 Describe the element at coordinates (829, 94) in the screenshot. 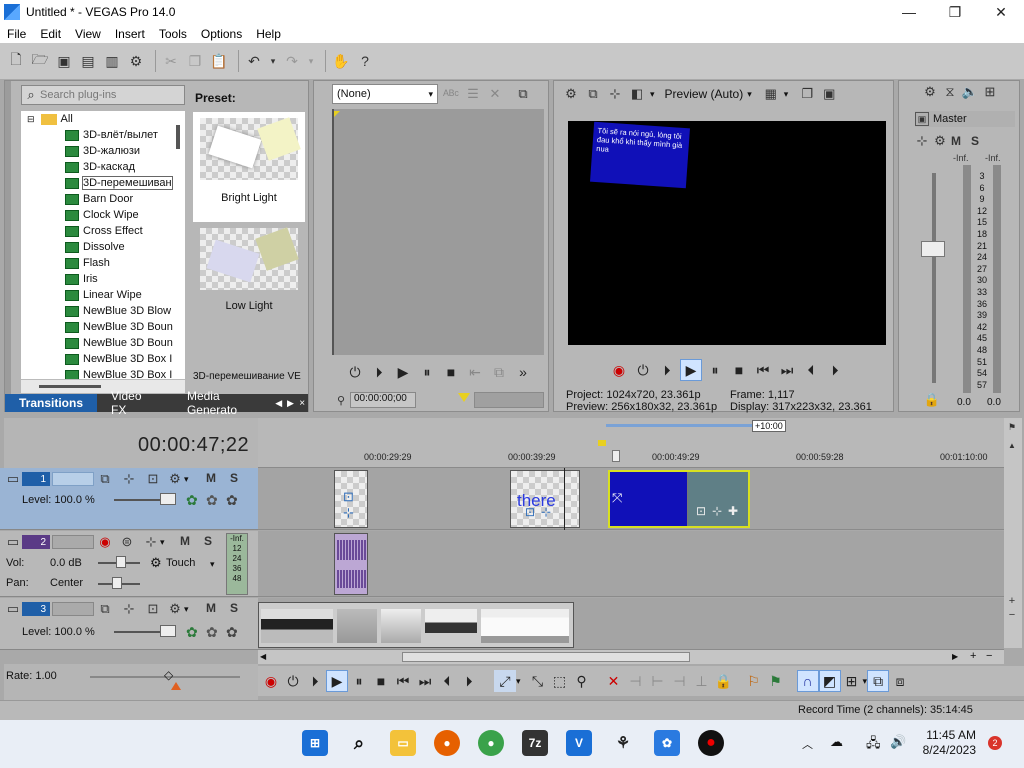

I see `save-snapshot-icon: ▣` at that location.